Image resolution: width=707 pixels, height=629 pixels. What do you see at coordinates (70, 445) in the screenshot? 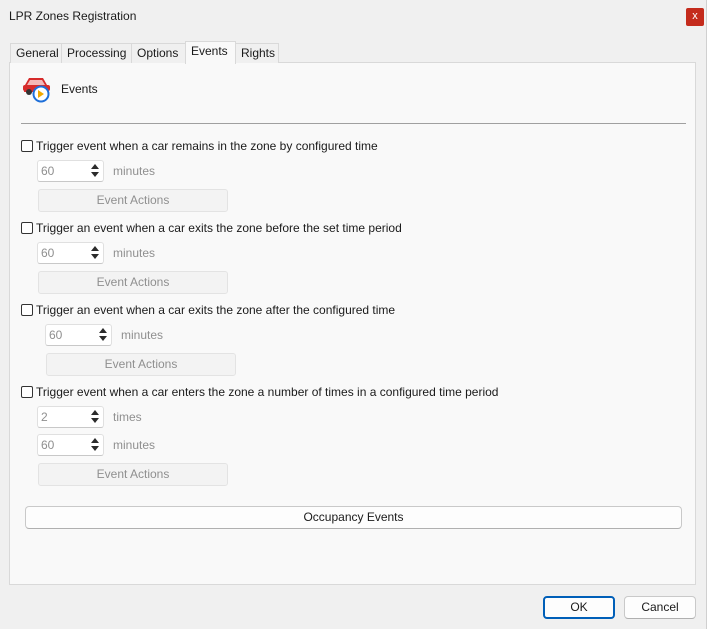
I see `enter-count-minutes-stepper: 60` at bounding box center [70, 445].